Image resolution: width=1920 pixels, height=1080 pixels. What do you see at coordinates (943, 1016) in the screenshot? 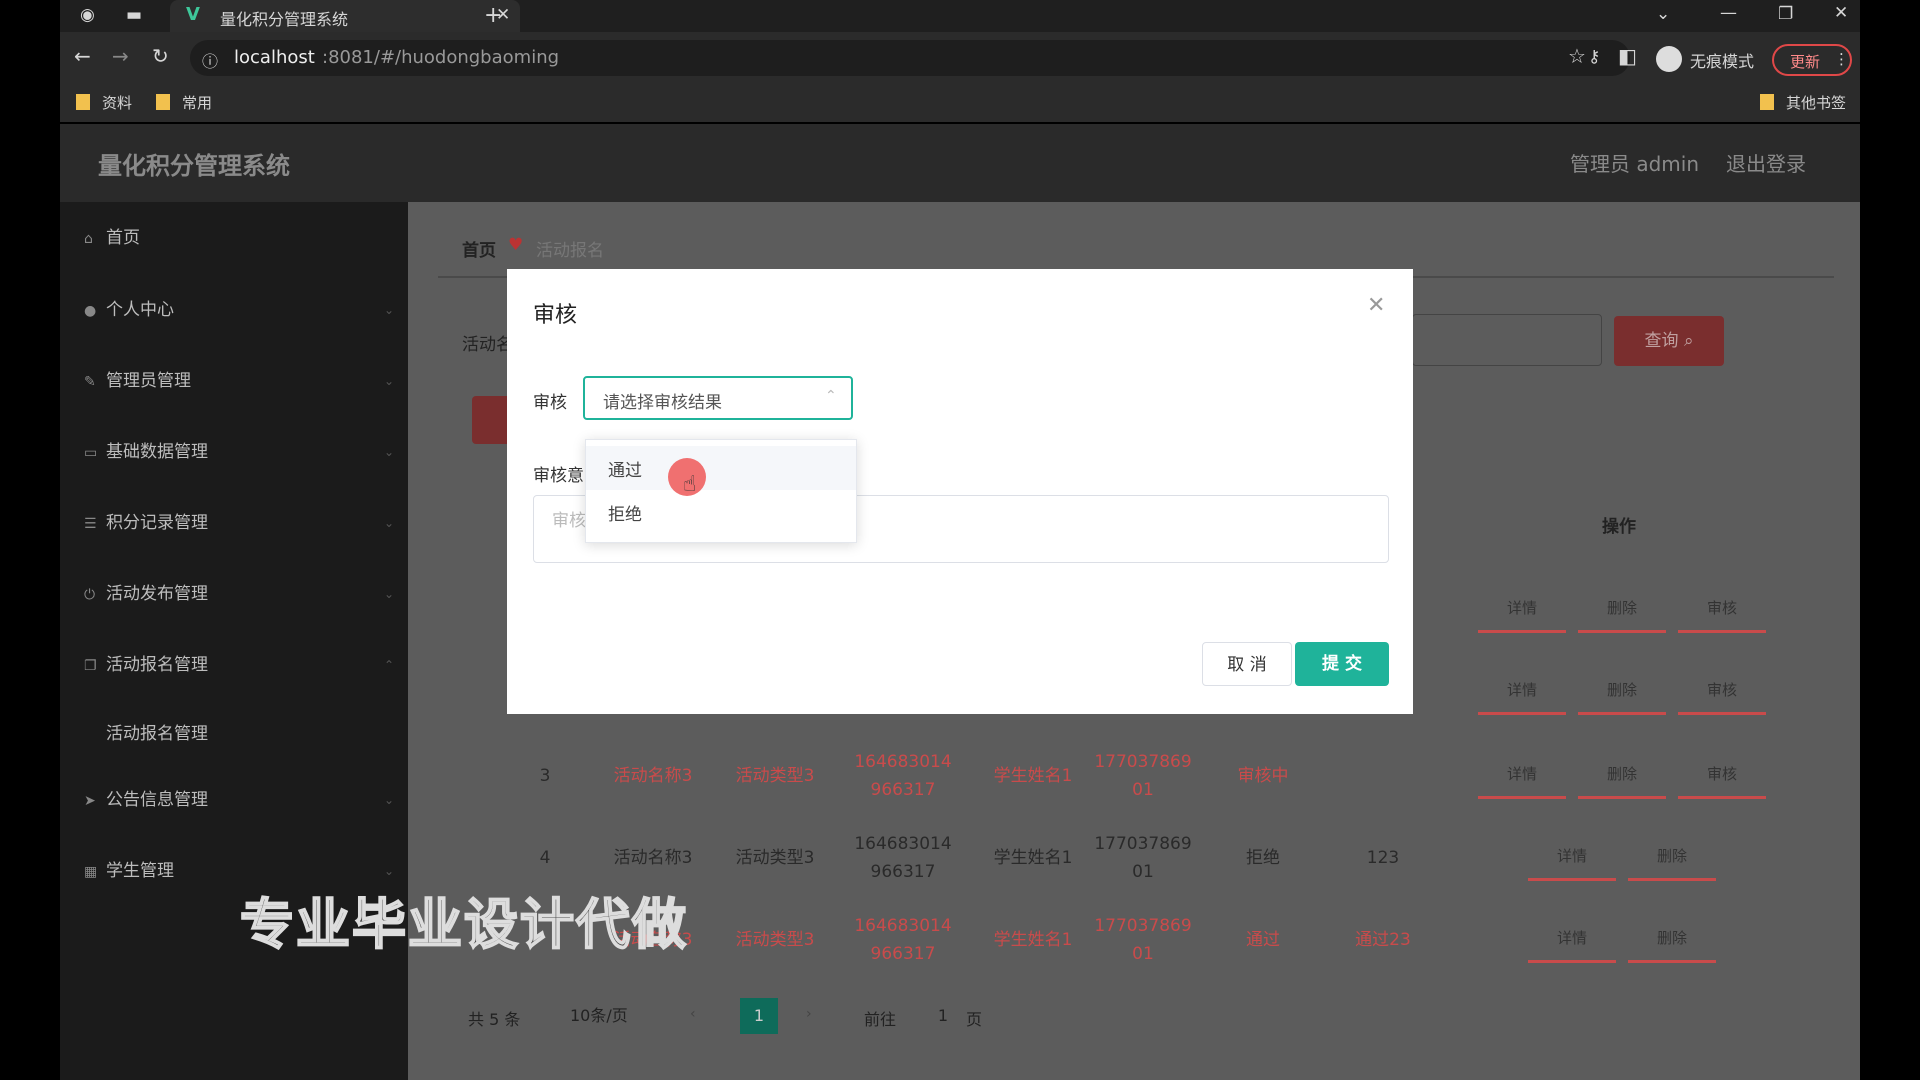
I see `goto-page-input: 1` at bounding box center [943, 1016].